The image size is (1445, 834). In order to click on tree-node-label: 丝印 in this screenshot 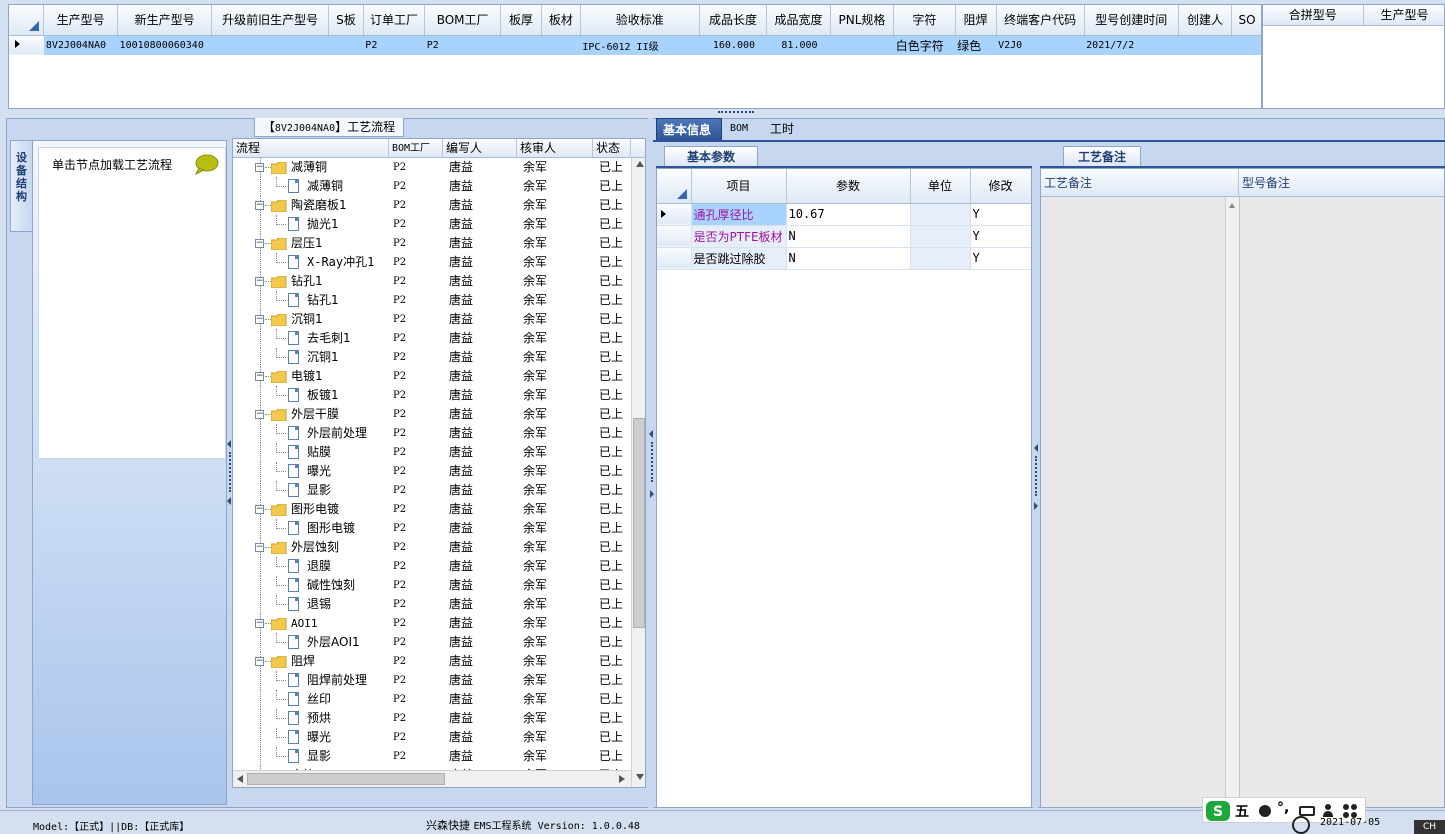, I will do `click(319, 699)`.